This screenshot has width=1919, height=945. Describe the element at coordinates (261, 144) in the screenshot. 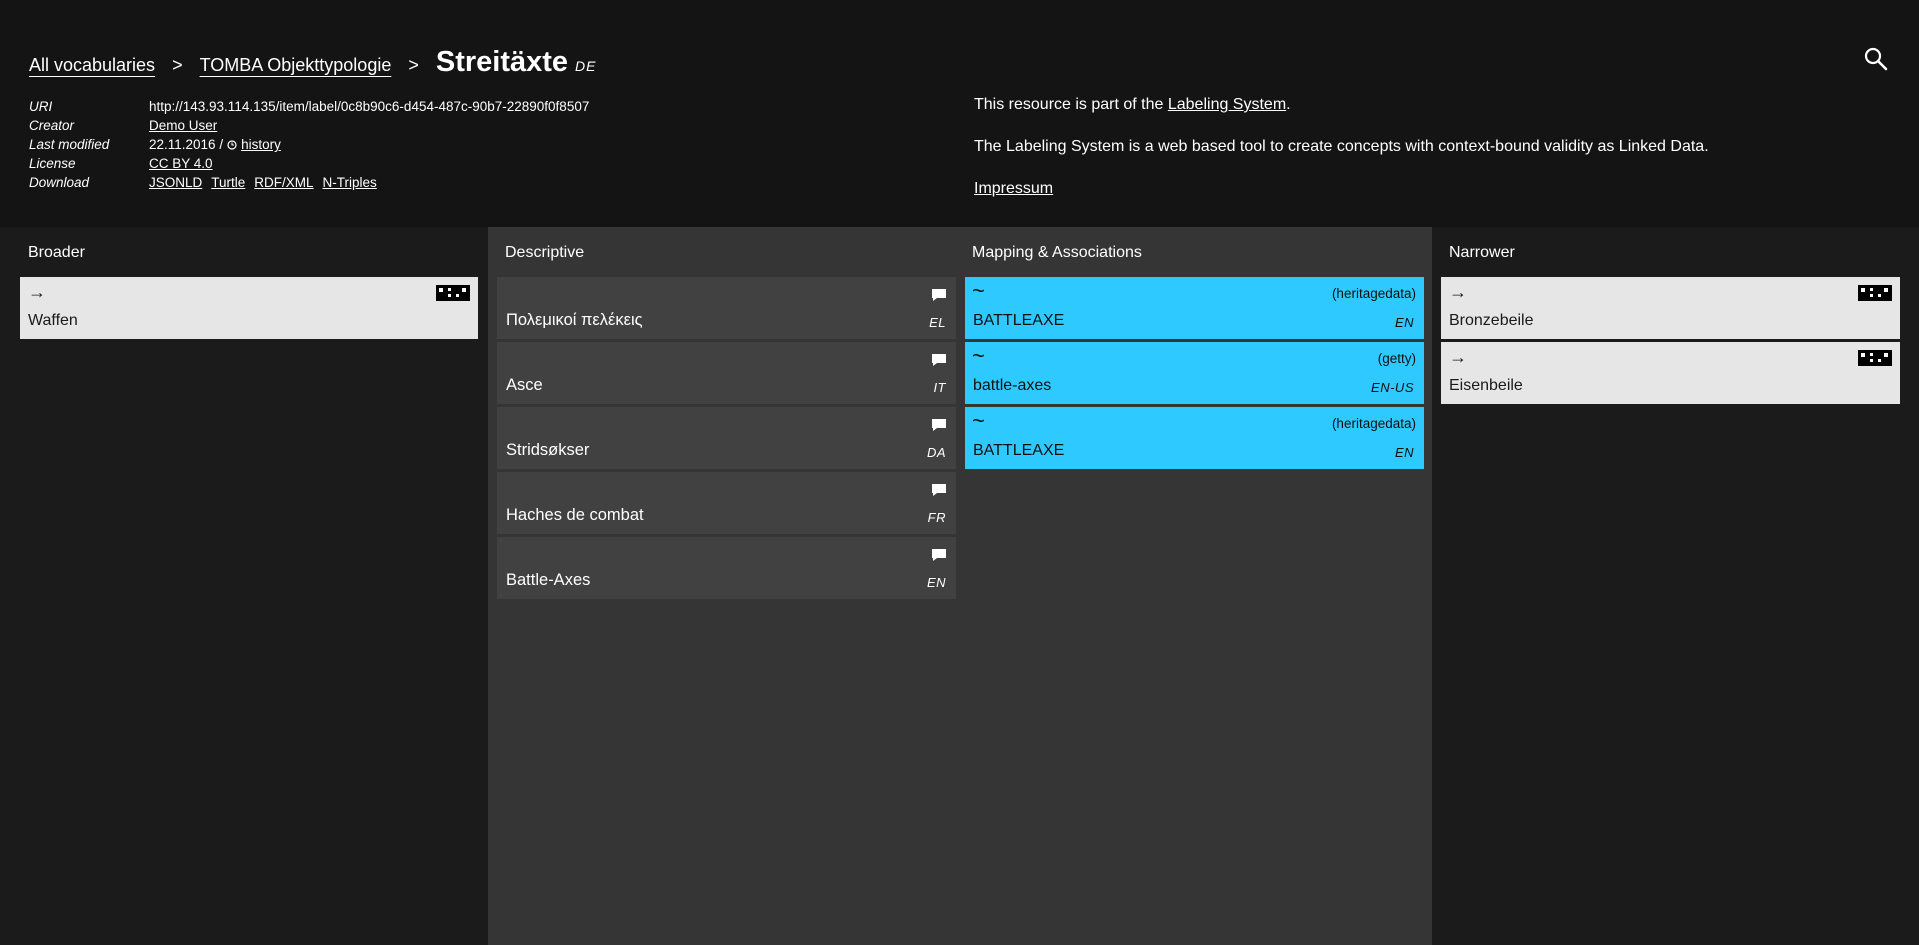

I see `history-link: history` at that location.